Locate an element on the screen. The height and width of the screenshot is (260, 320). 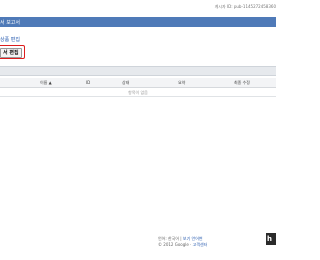
footer-help-link: 고객센터 is located at coordinates (200, 244).